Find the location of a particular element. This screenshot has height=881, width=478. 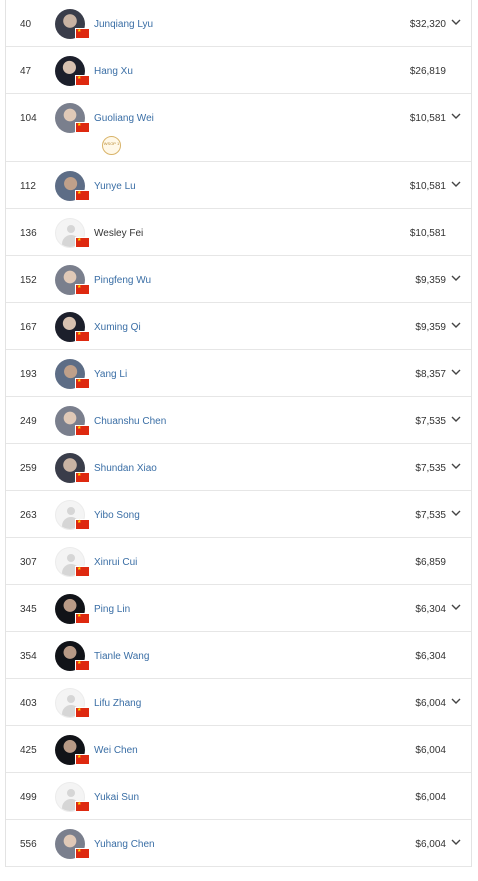

rank: 136 is located at coordinates (28, 233).